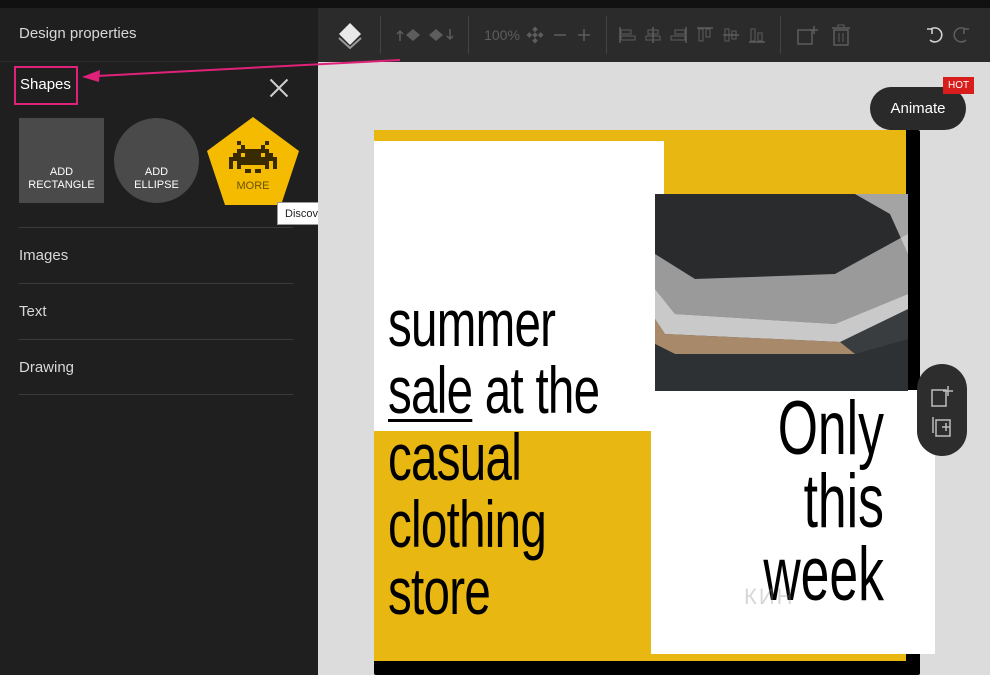  I want to click on add-page-icon, so click(942, 396).